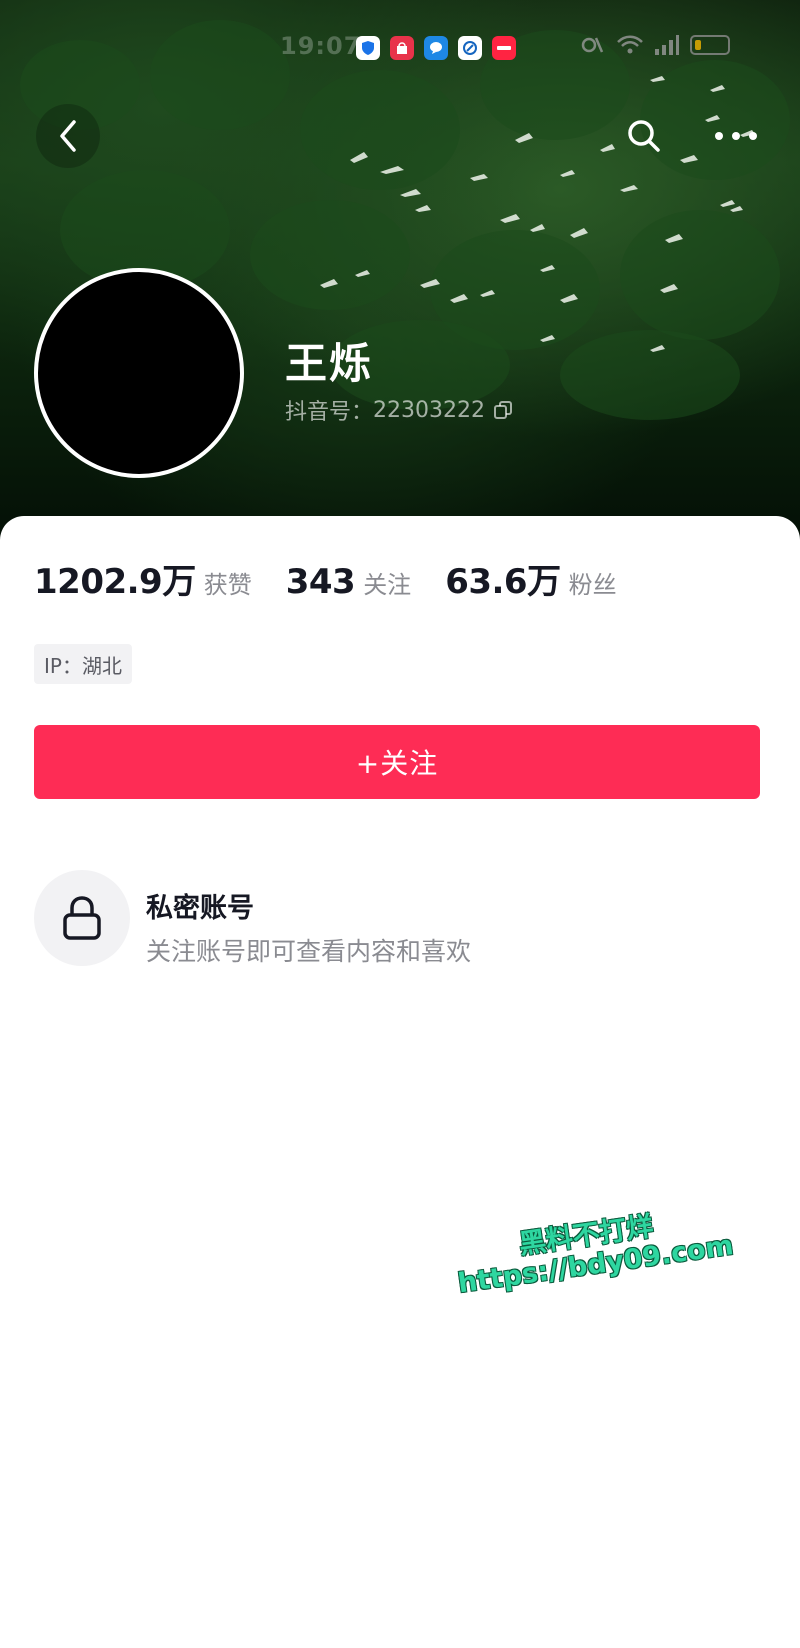  Describe the element at coordinates (503, 582) in the screenshot. I see `stat-value: 63.6万` at that location.